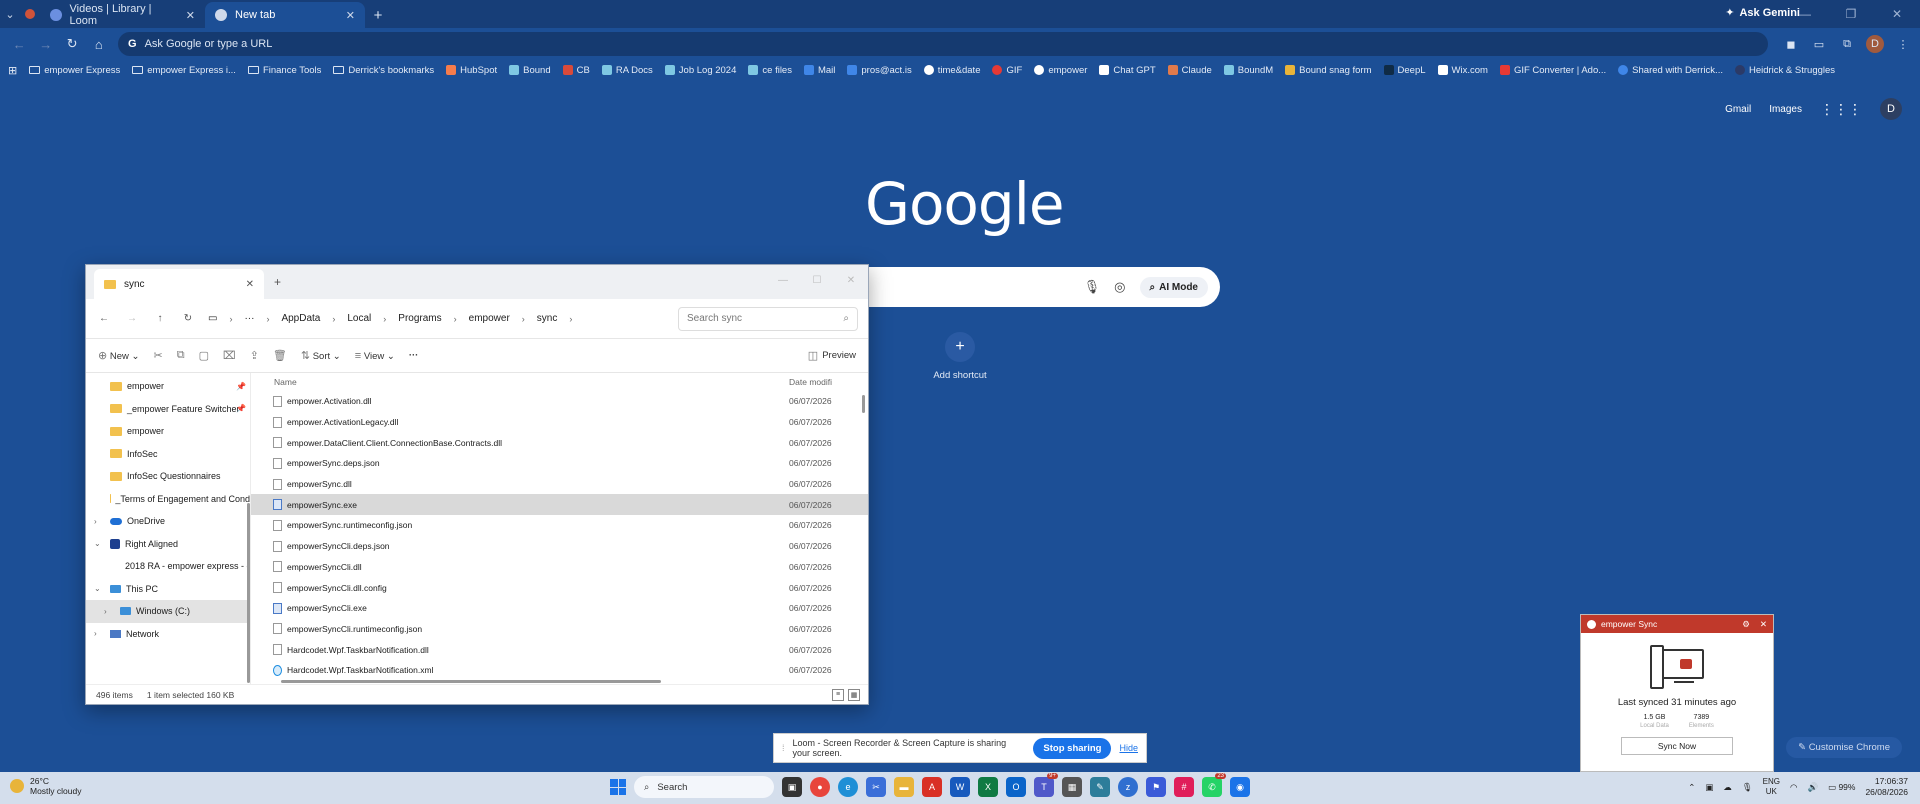 Image resolution: width=1920 pixels, height=804 pixels. What do you see at coordinates (1784, 70) in the screenshot?
I see `bookmark-item: Heidrick & Struggles` at bounding box center [1784, 70].